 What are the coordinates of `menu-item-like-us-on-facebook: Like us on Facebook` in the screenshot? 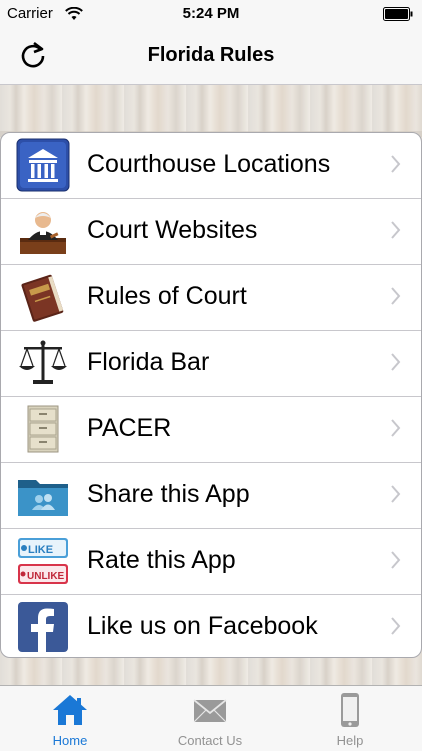 It's located at (211, 626).